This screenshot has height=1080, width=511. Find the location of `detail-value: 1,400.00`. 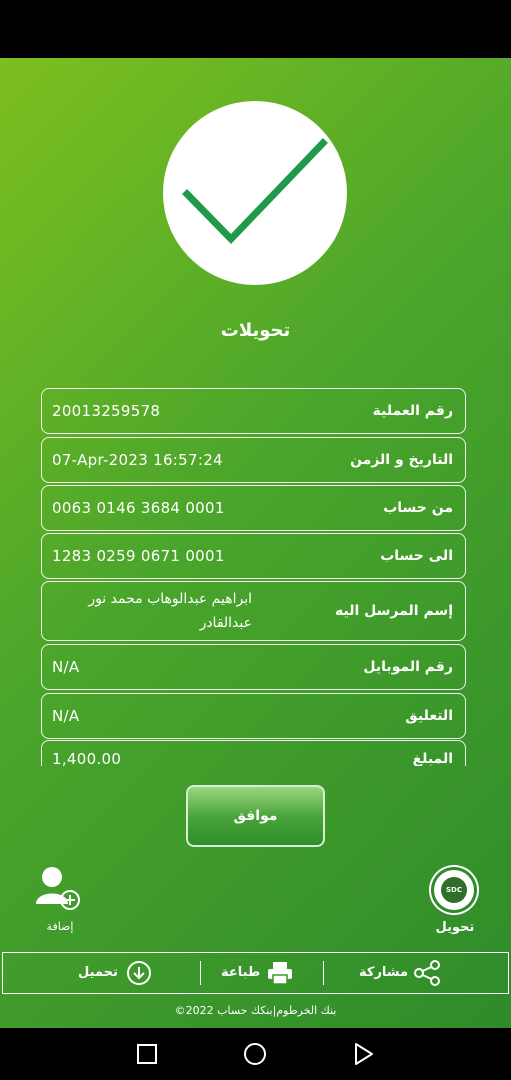

detail-value: 1,400.00 is located at coordinates (87, 758).